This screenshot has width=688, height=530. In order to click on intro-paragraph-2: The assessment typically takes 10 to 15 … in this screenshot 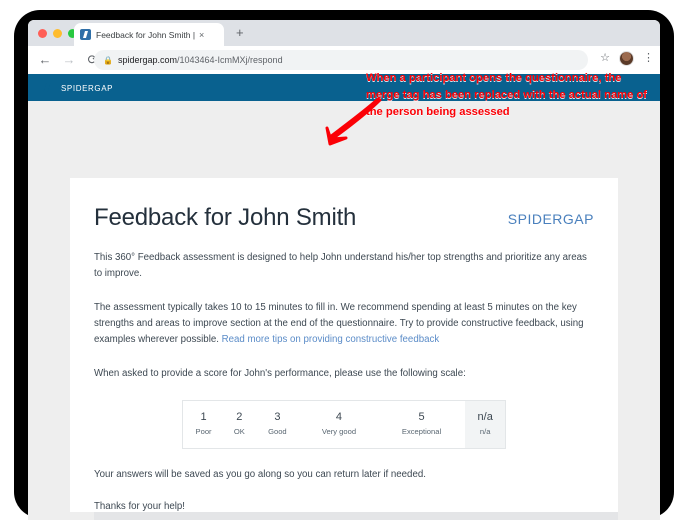, I will do `click(344, 324)`.